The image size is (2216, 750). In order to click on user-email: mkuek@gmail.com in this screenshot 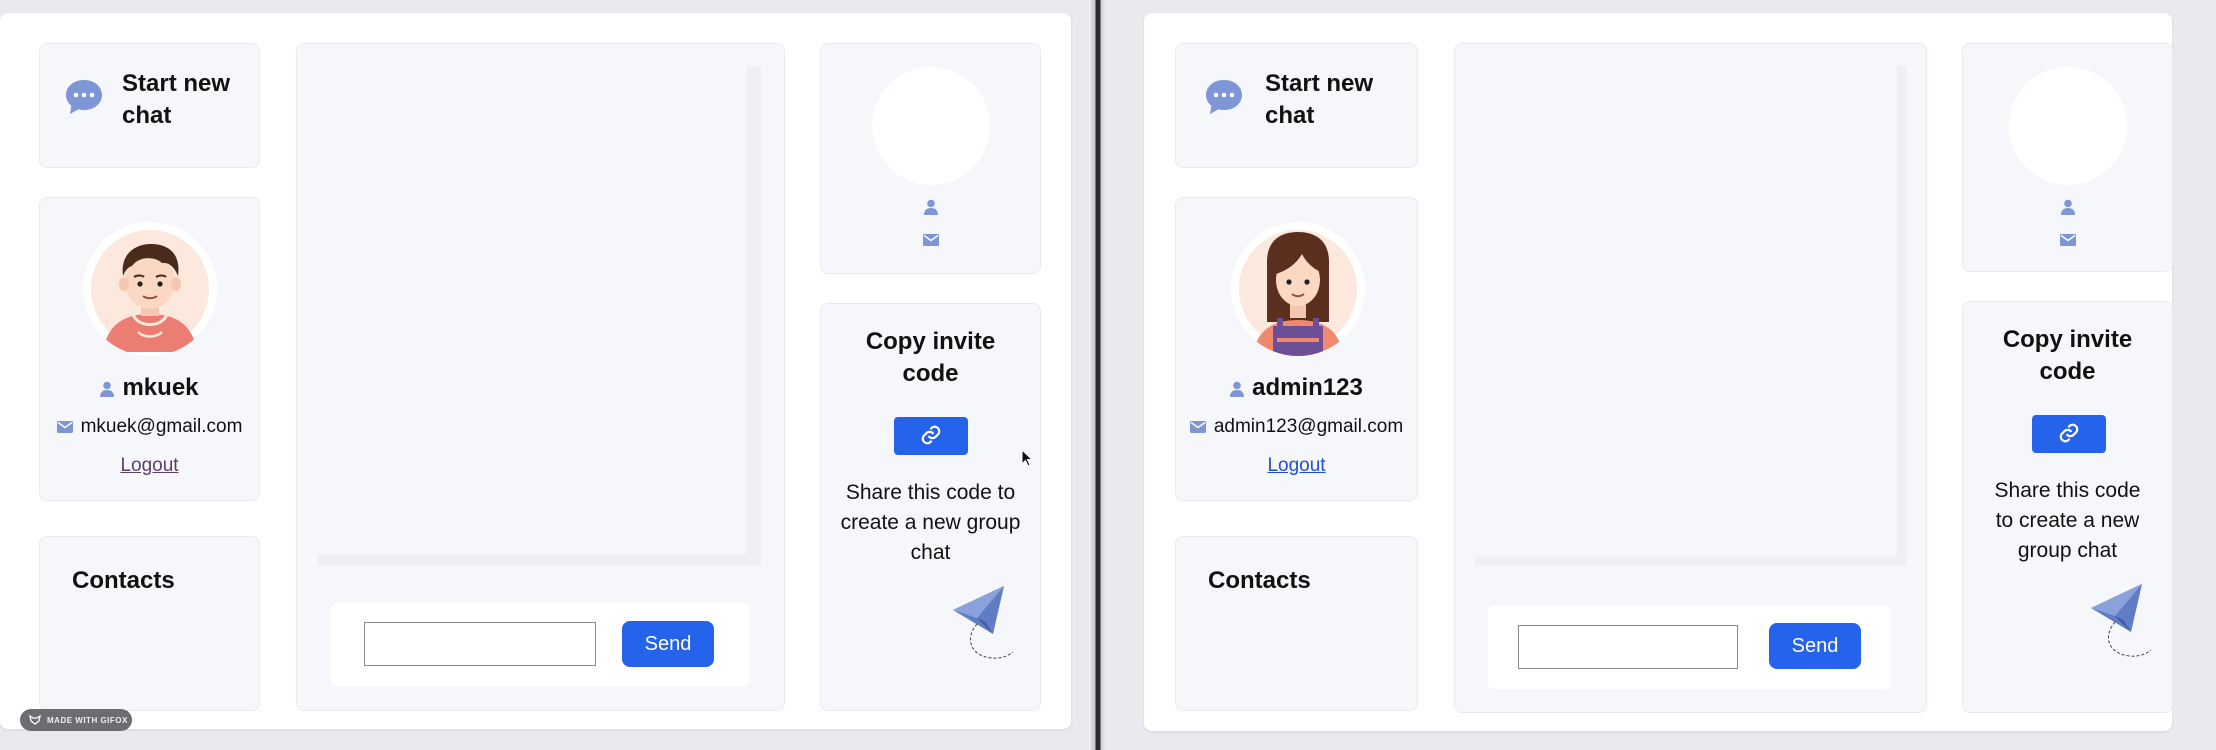, I will do `click(149, 427)`.